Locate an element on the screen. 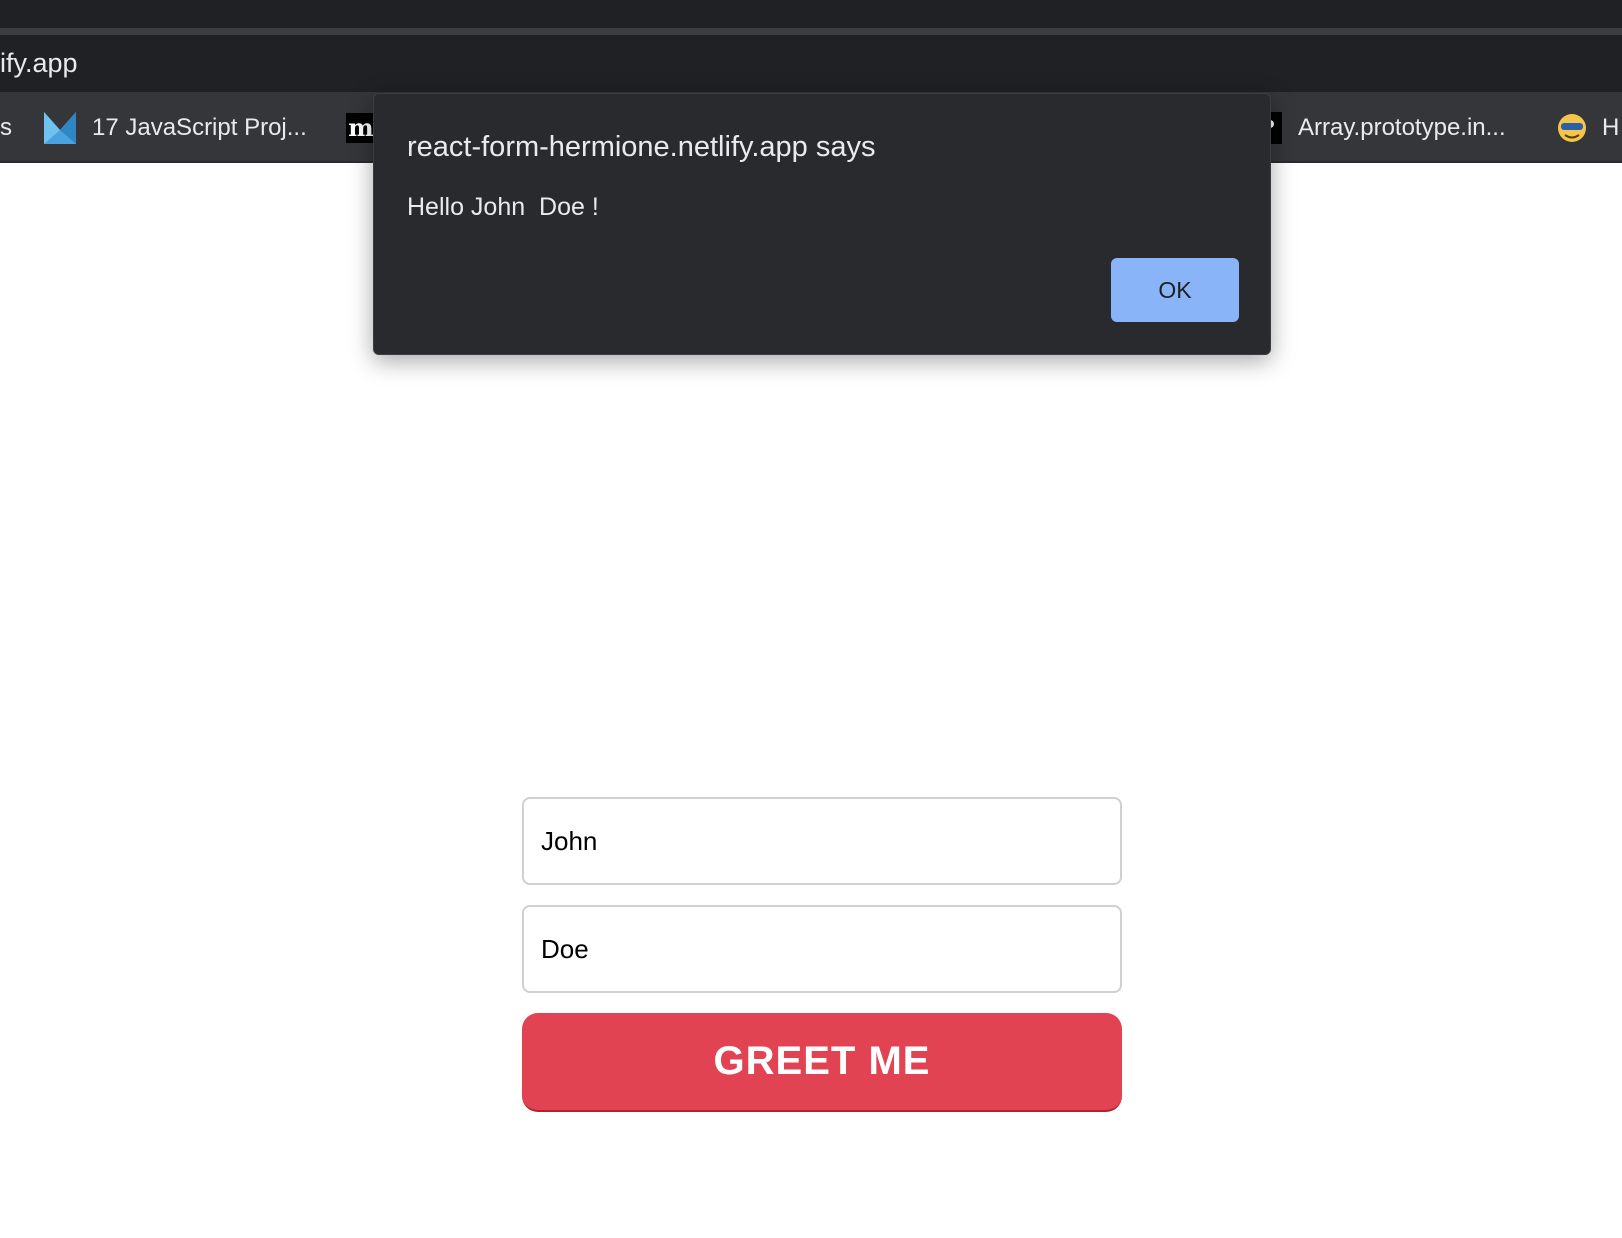 The height and width of the screenshot is (1238, 1622). address-bar-url: ify.app is located at coordinates (39, 63).